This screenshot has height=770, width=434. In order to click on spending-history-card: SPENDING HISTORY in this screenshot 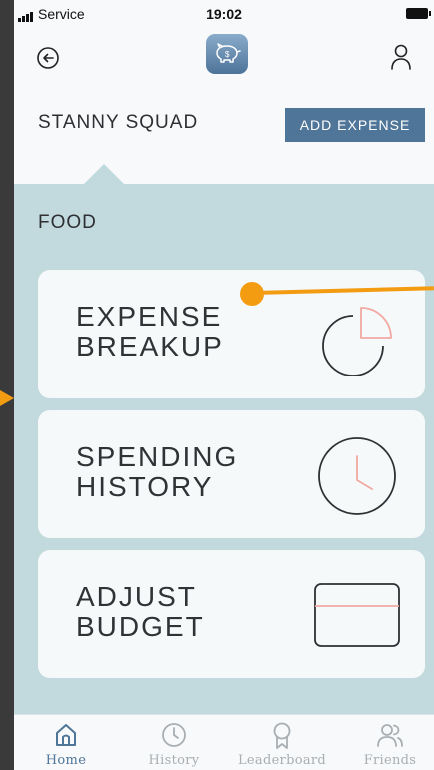, I will do `click(231, 474)`.